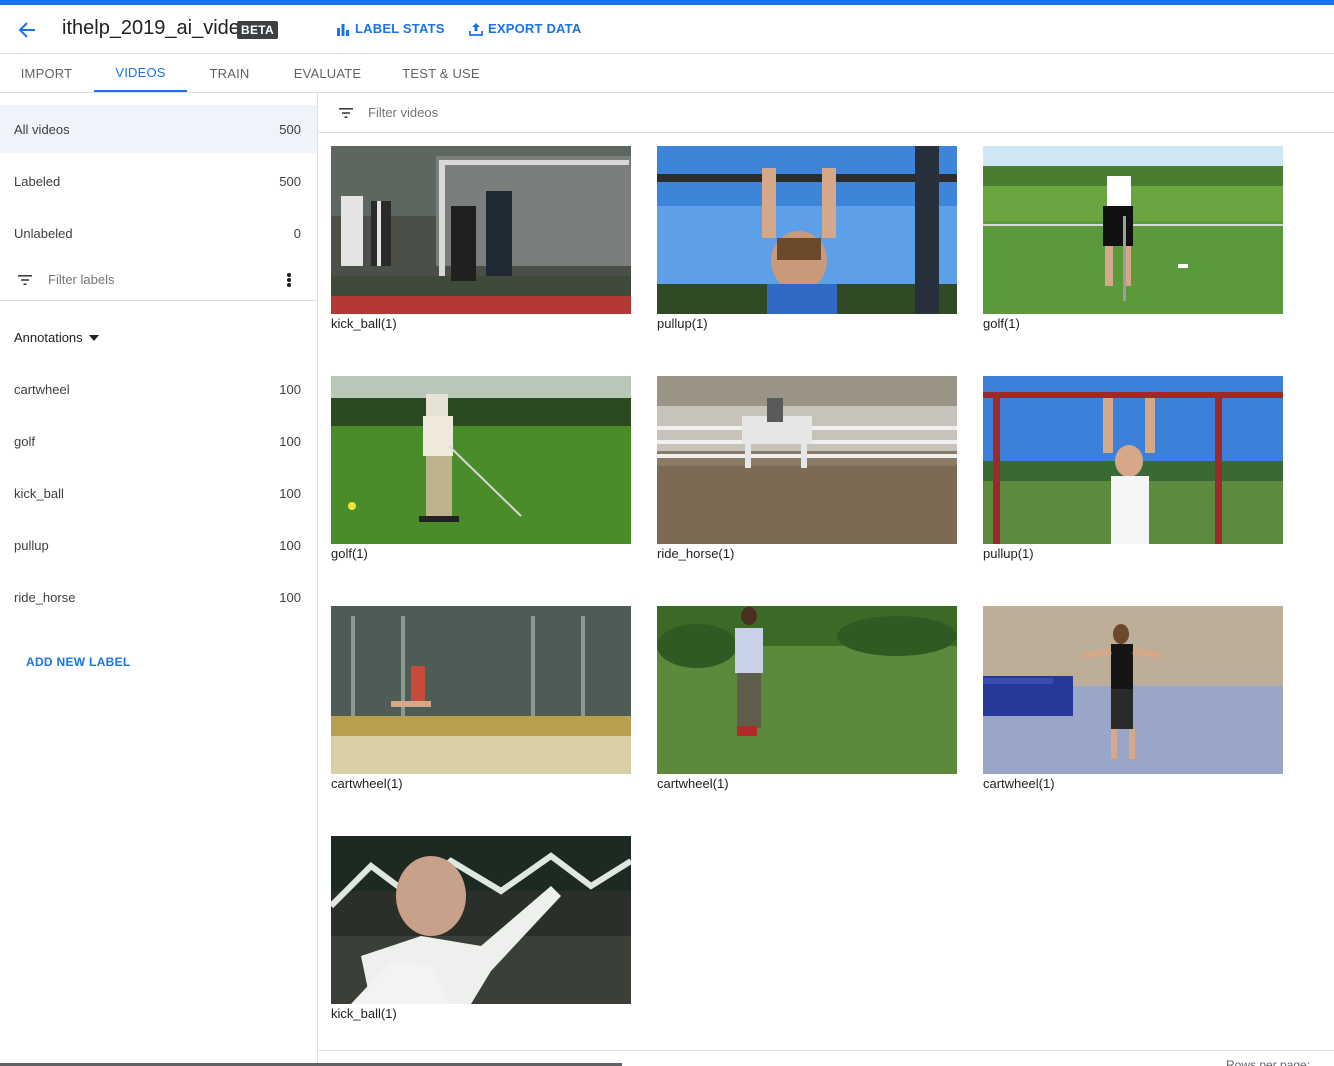 This screenshot has height=1066, width=1334. I want to click on filter-labels-input, so click(158, 279).